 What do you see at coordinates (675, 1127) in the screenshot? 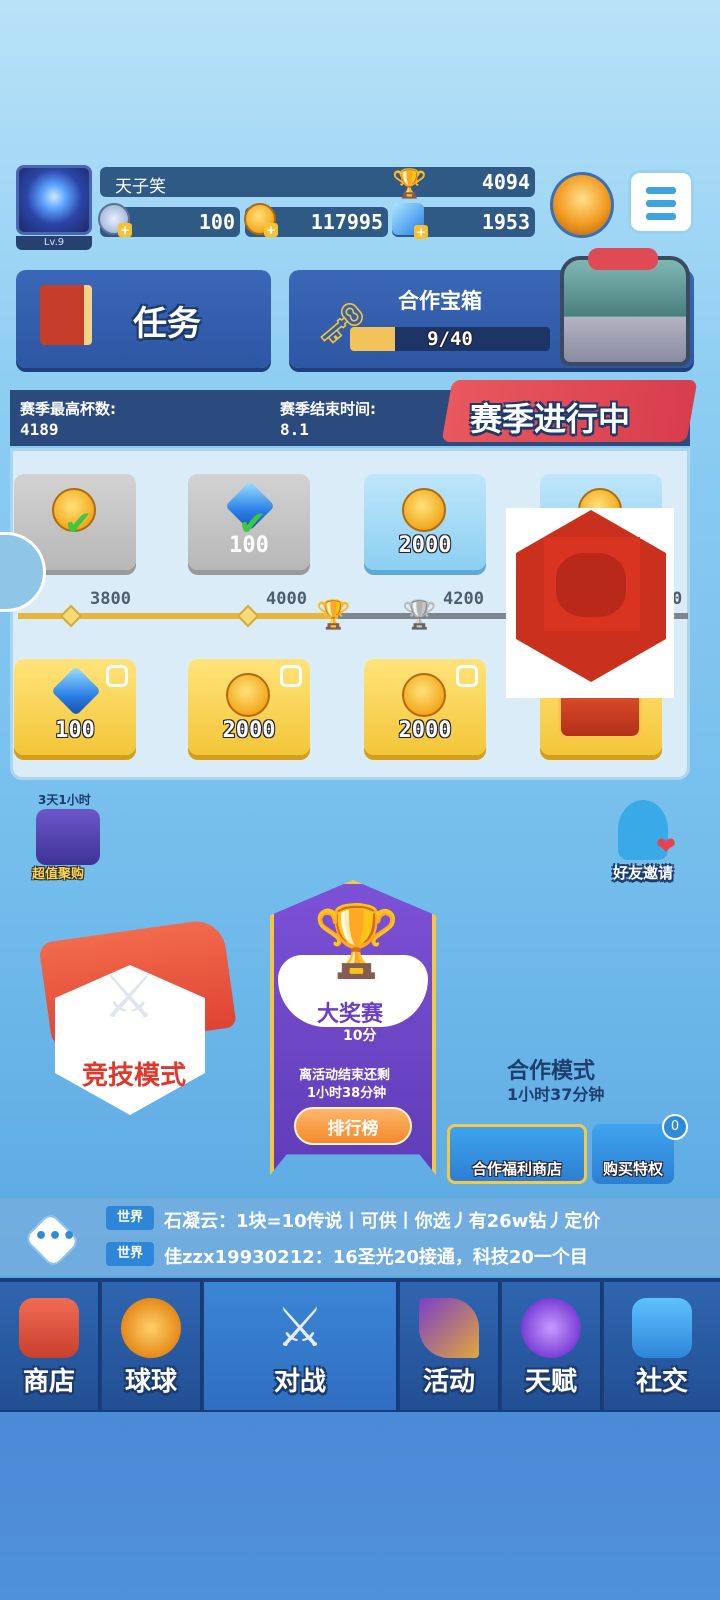
I see `privilege-count-badge: 0` at bounding box center [675, 1127].